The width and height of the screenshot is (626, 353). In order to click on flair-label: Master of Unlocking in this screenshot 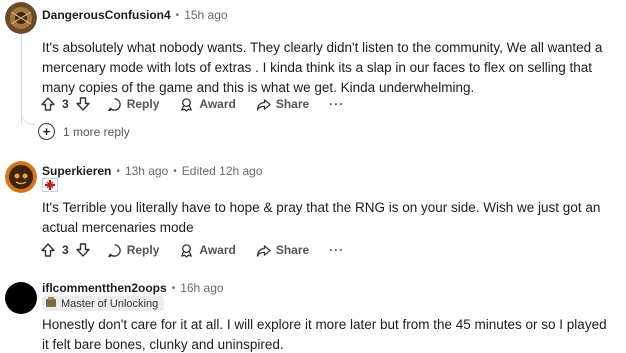, I will do `click(110, 303)`.